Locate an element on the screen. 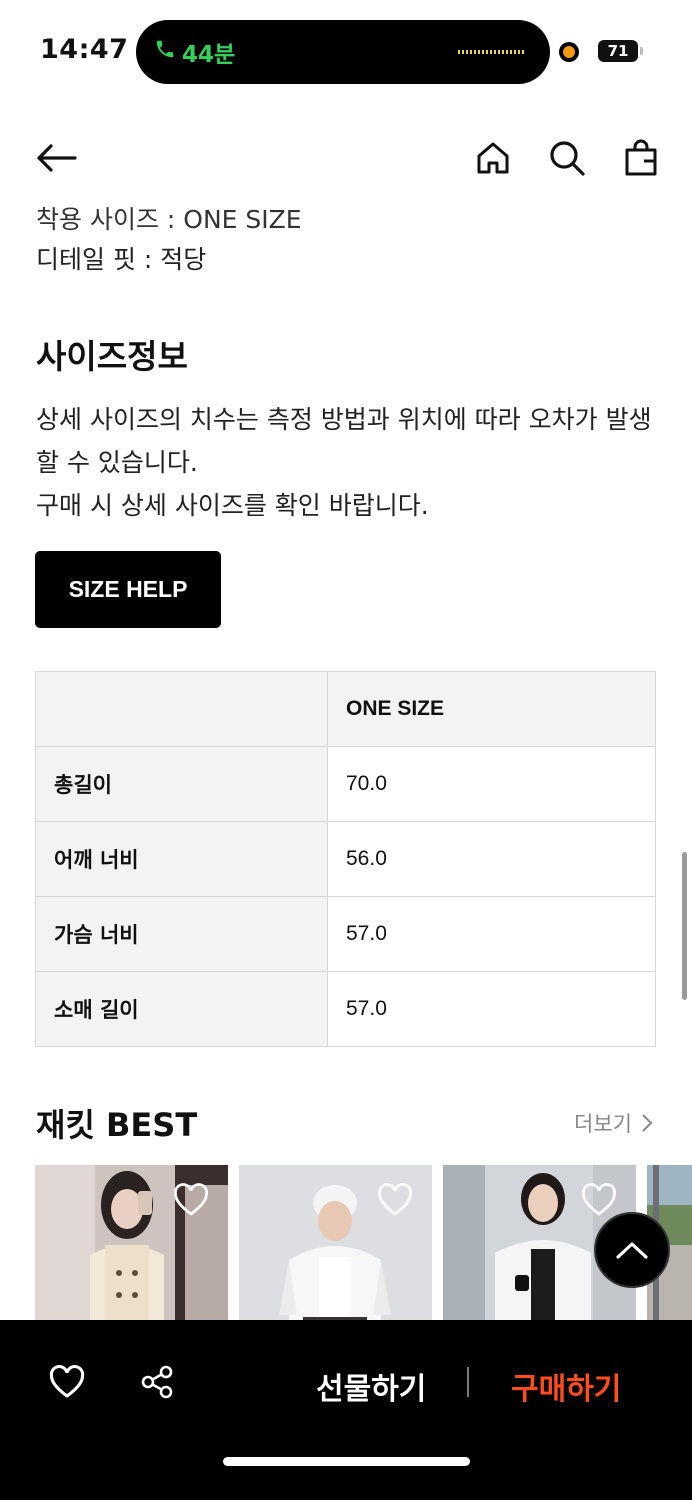 Image resolution: width=692 pixels, height=1500 pixels. dynamic-island: 44분 is located at coordinates (343, 52).